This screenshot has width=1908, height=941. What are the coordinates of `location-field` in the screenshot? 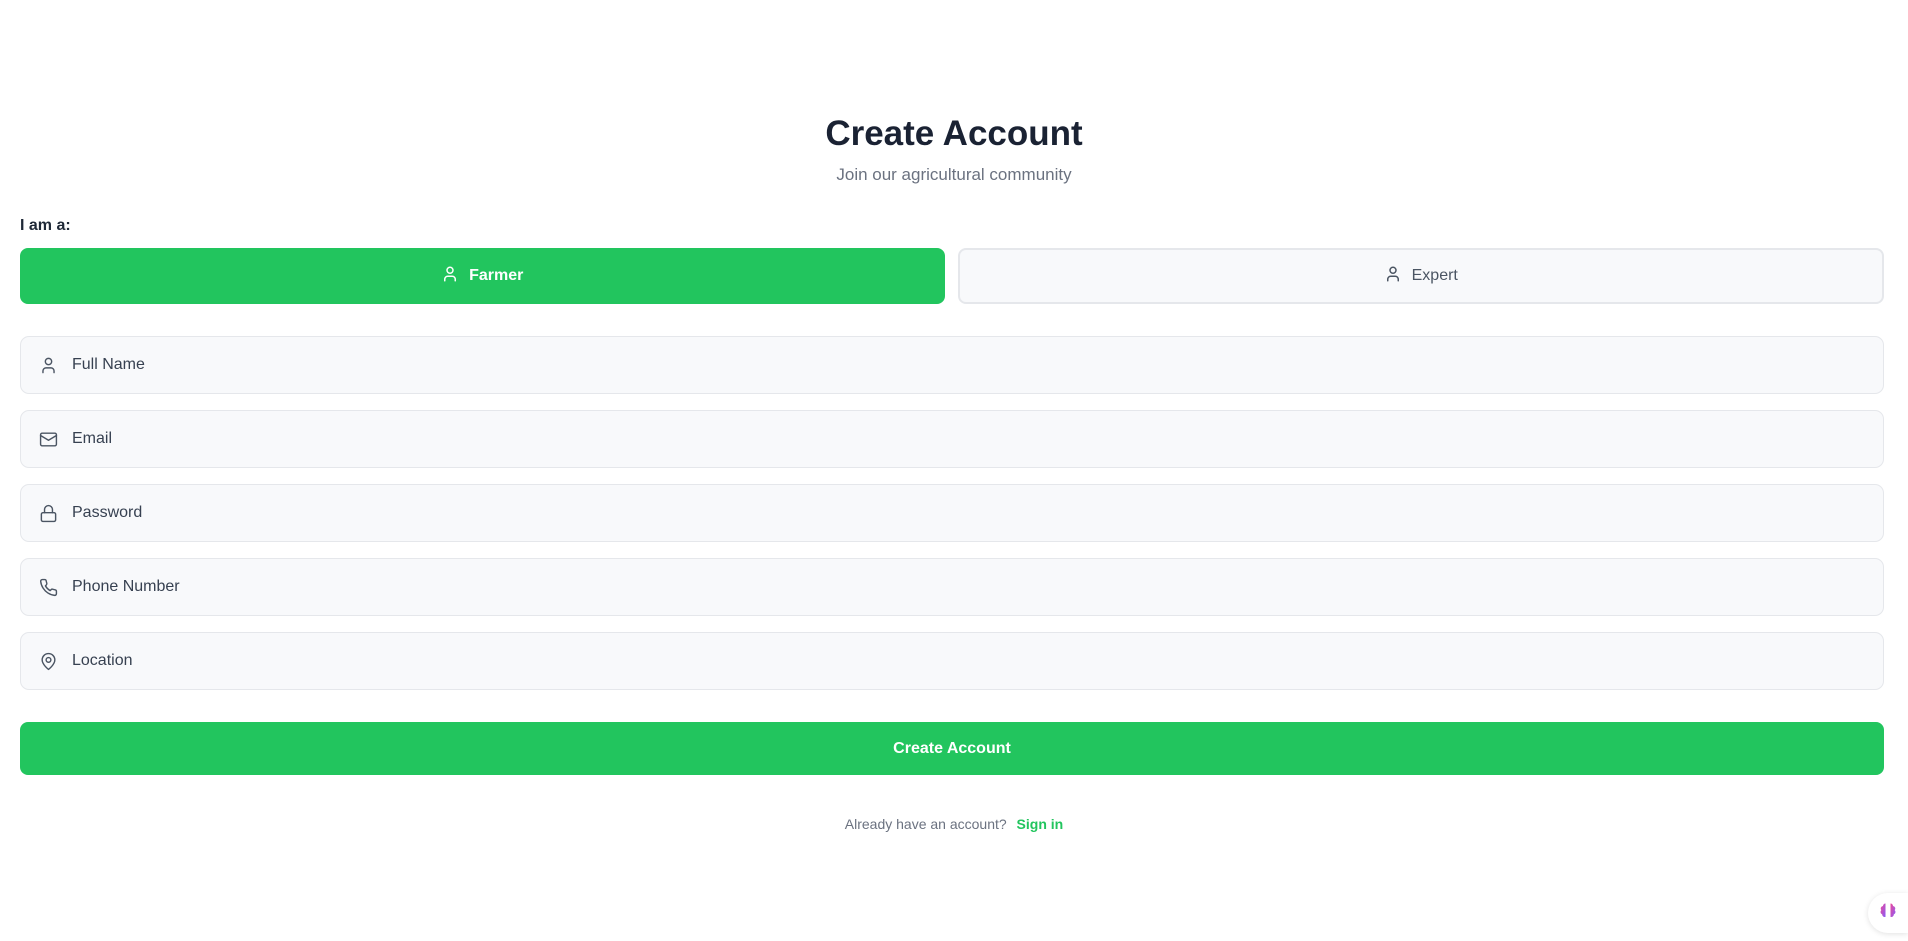 It's located at (952, 661).